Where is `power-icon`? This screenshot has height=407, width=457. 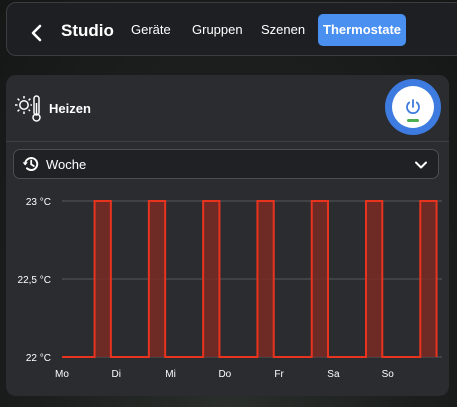
power-icon is located at coordinates (413, 106).